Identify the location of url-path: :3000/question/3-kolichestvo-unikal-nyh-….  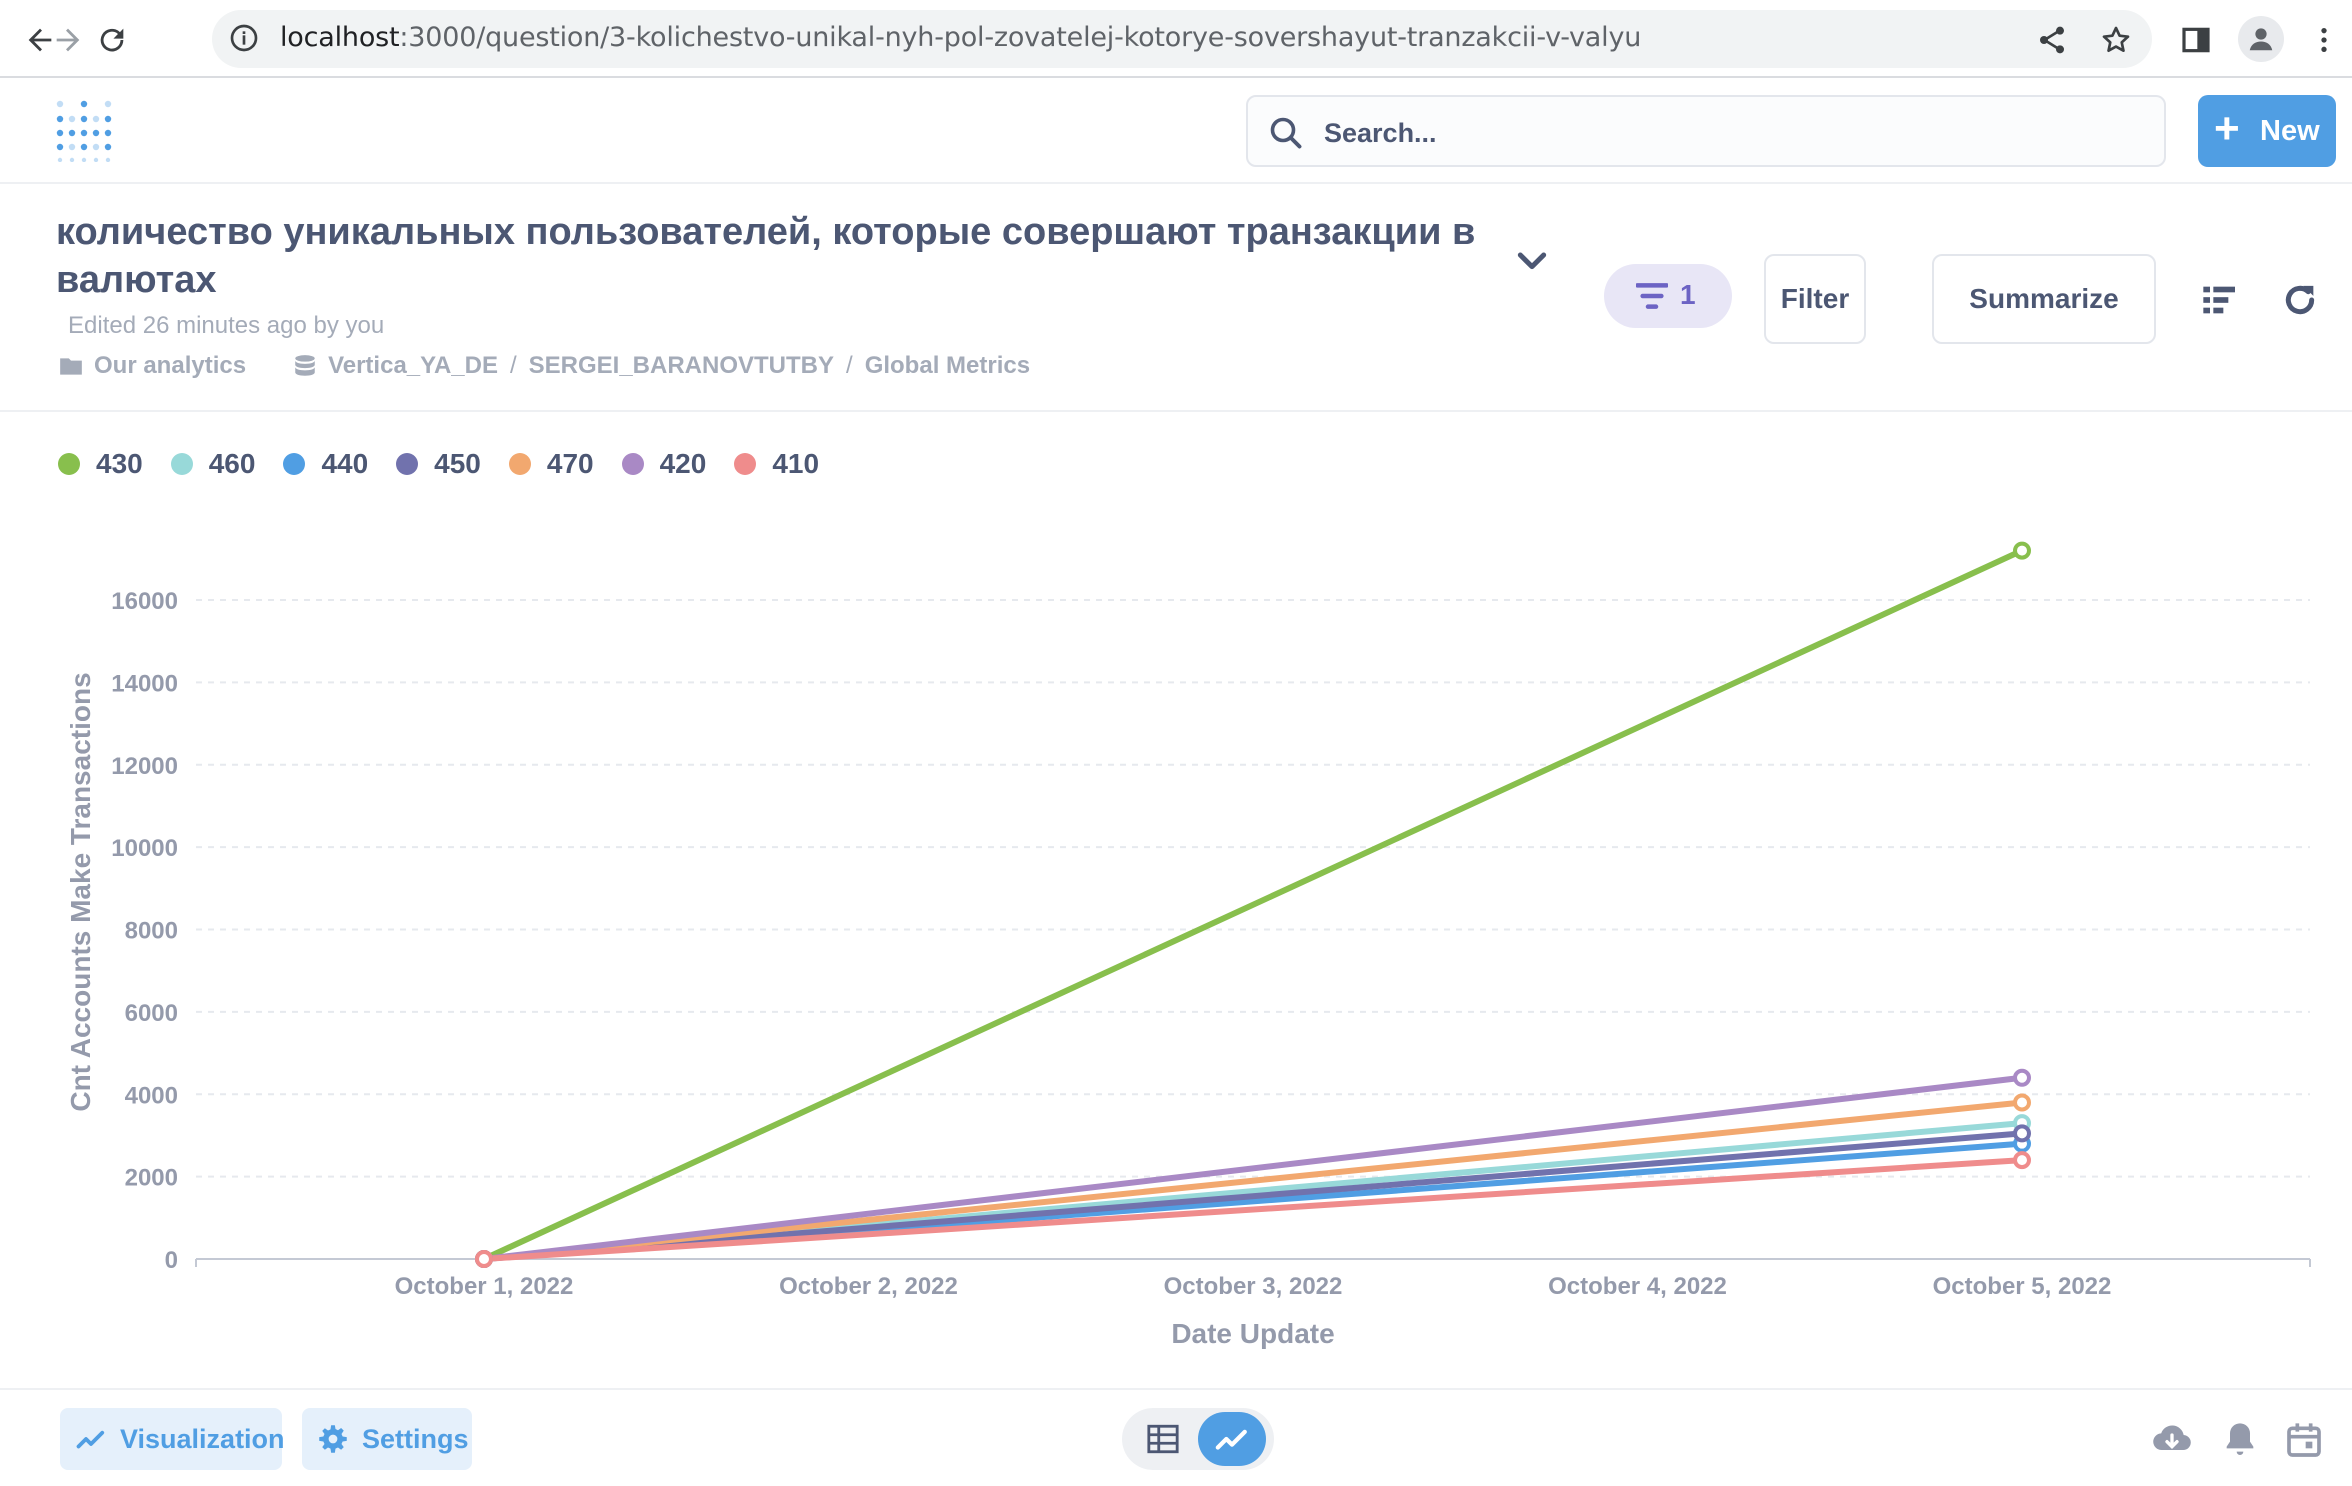
(1020, 37).